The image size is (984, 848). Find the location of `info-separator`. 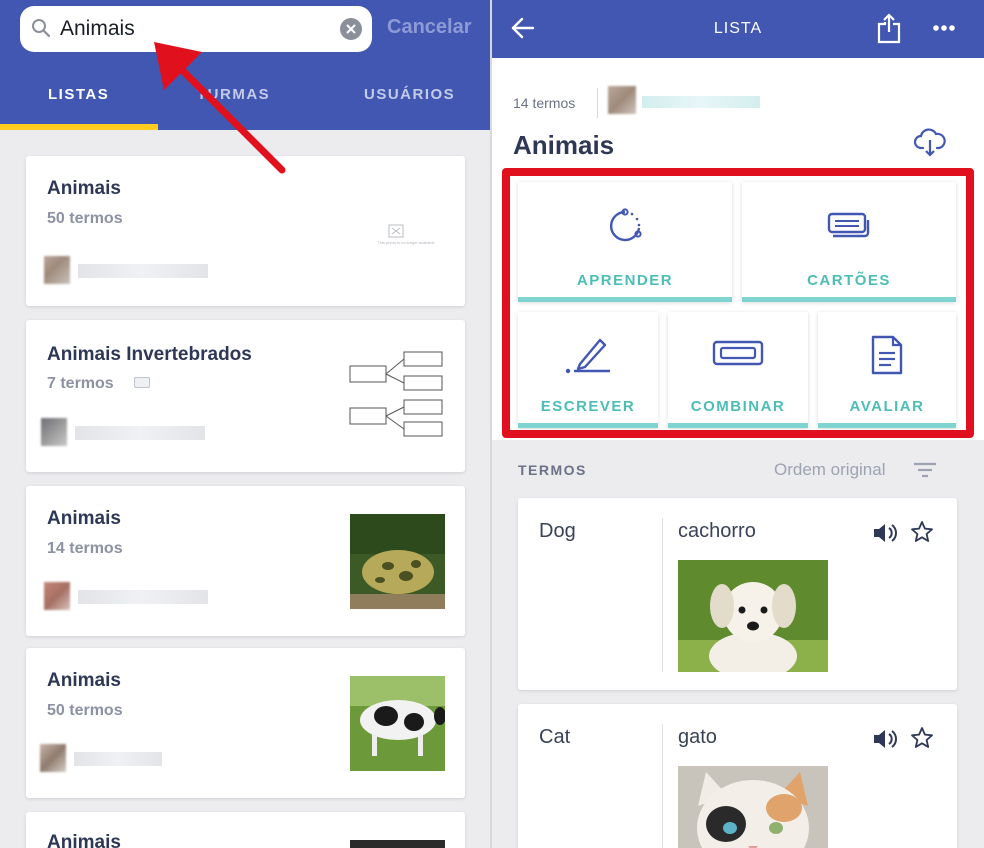

info-separator is located at coordinates (597, 103).